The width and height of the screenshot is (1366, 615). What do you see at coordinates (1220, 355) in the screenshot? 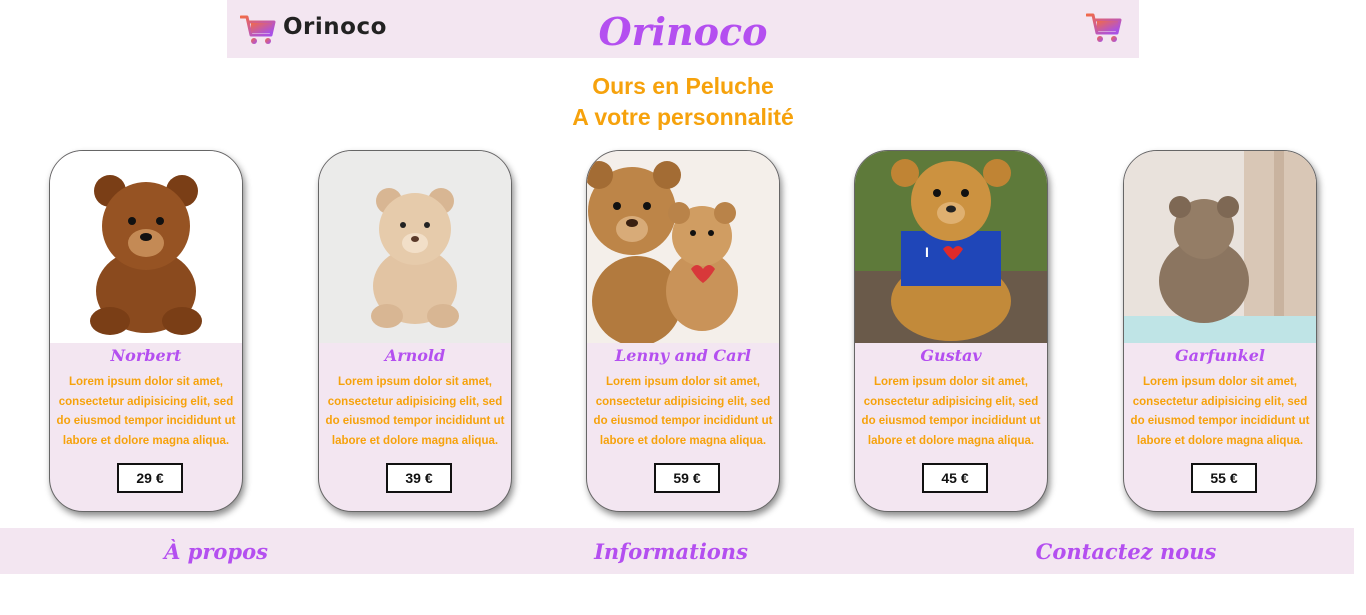
I see `product-name: Garfunkel` at bounding box center [1220, 355].